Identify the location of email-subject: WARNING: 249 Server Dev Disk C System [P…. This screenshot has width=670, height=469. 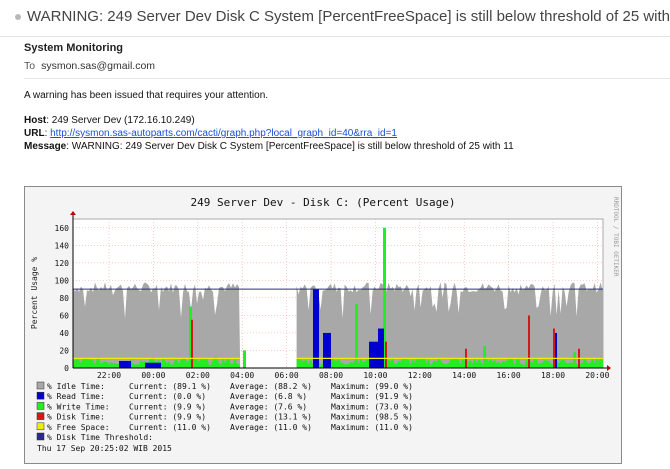
(348, 16).